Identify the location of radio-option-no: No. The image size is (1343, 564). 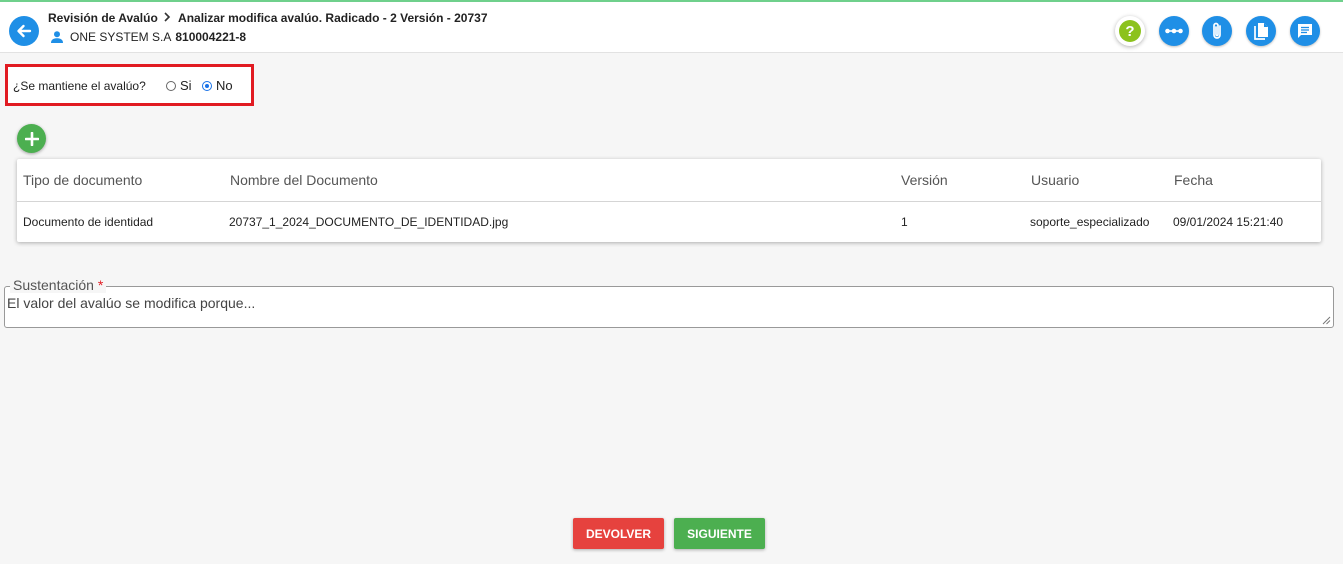
(217, 85).